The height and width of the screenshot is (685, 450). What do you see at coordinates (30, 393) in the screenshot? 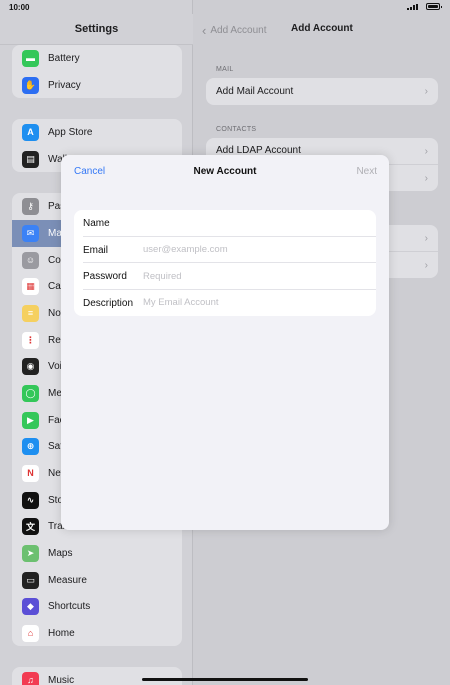
I see `messages-icon: ◯` at bounding box center [30, 393].